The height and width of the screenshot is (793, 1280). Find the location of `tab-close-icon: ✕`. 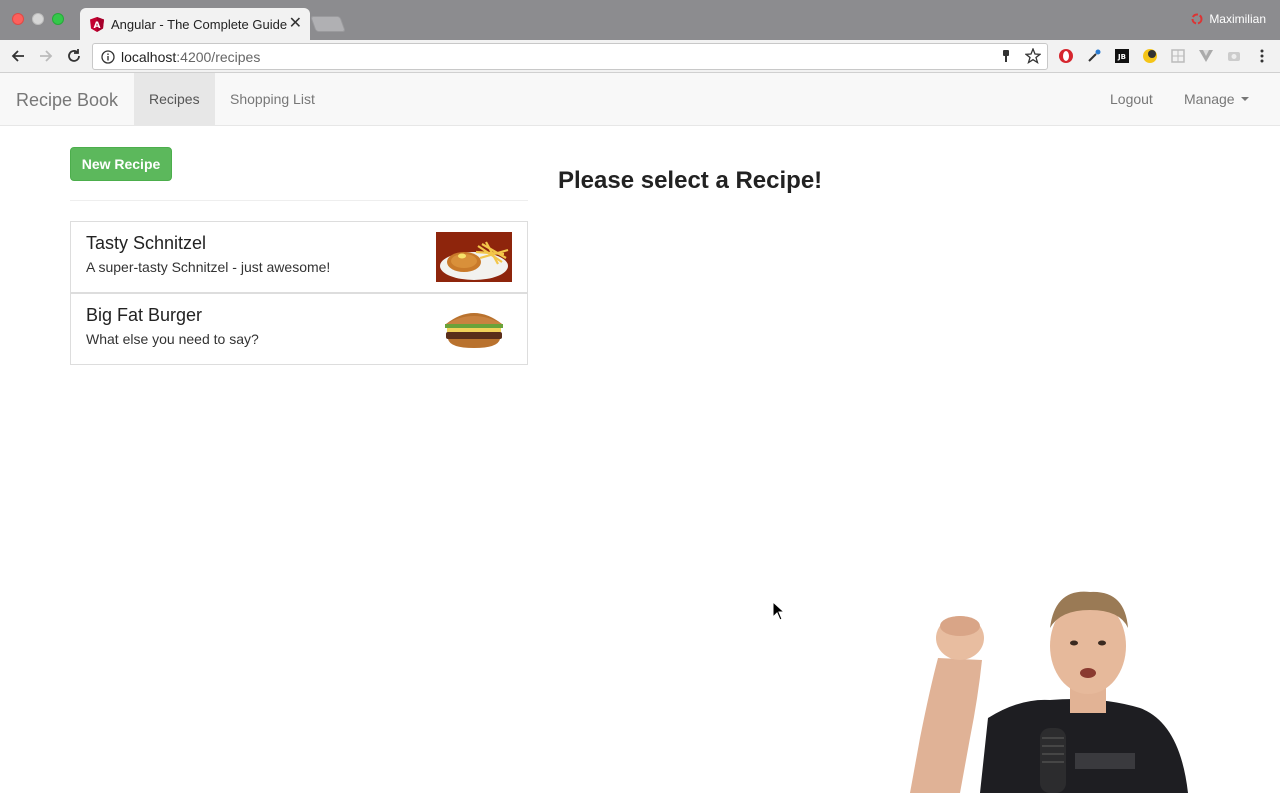

tab-close-icon: ✕ is located at coordinates (295, 24).